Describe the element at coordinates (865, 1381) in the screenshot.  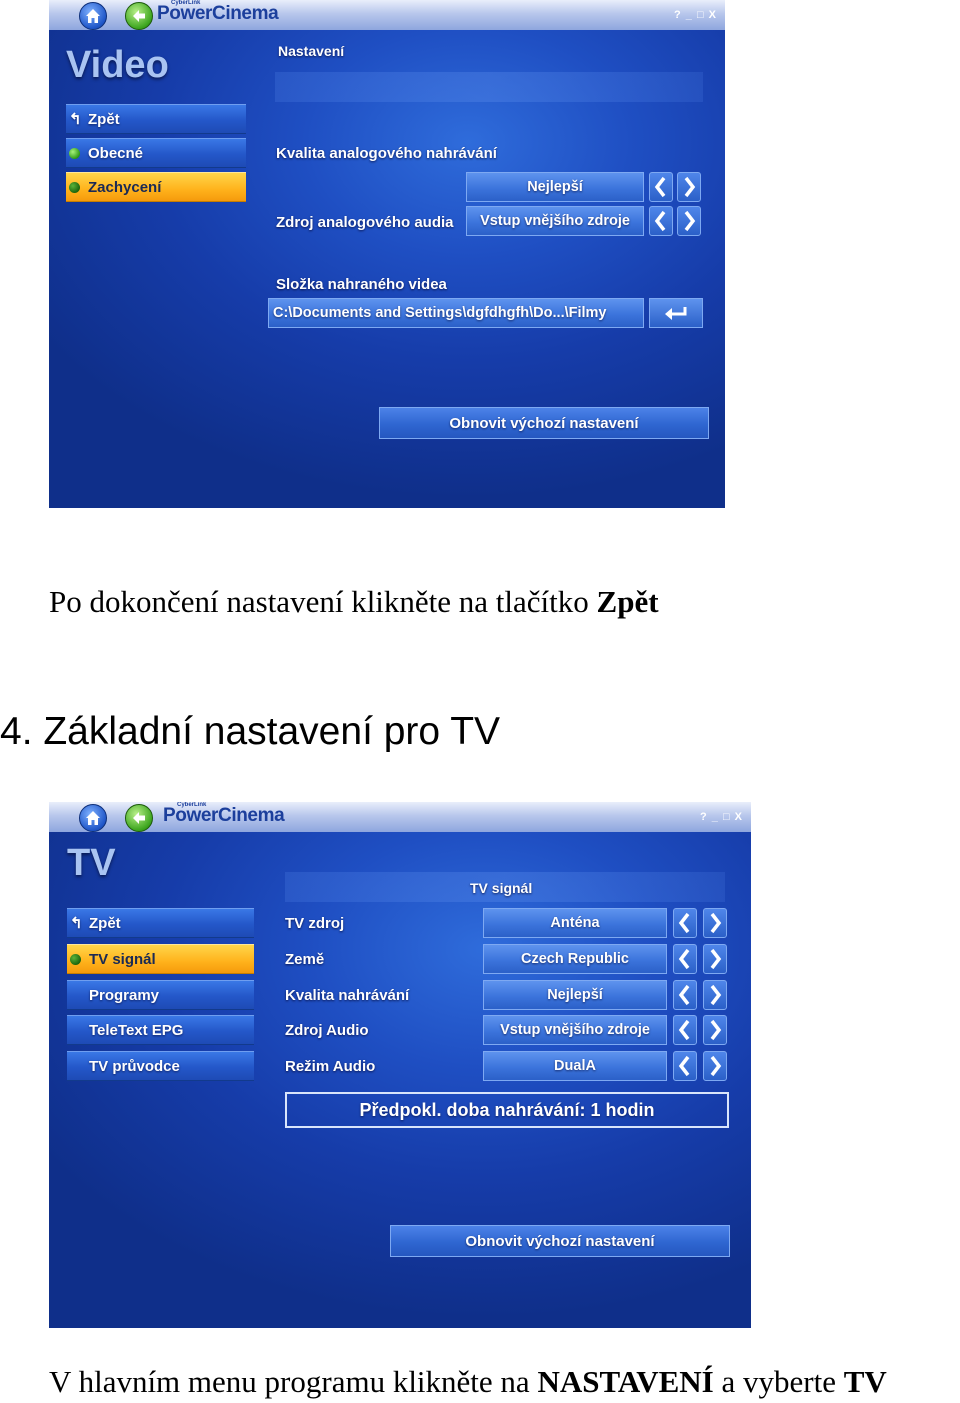
I see `caption-2-bold-tv: TV` at that location.